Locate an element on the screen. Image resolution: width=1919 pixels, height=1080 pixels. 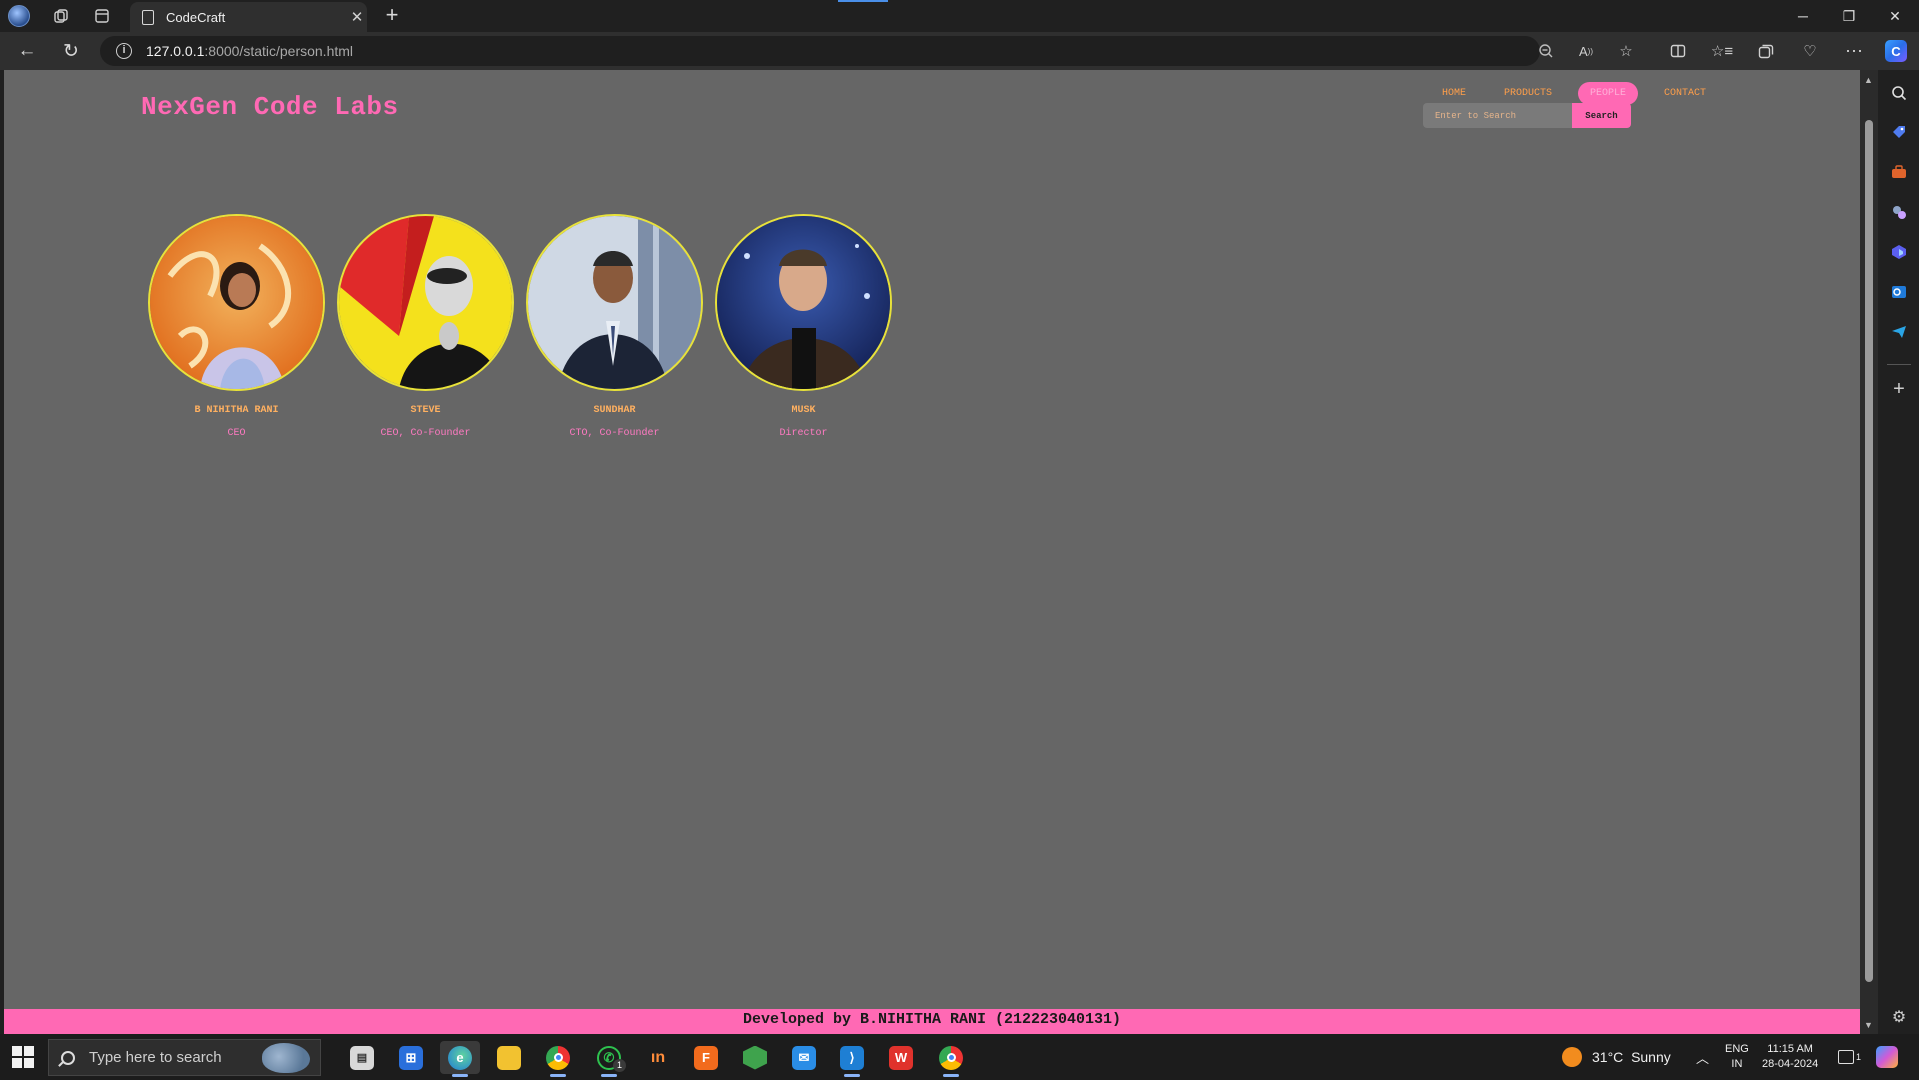
split-screen-icon is located at coordinates (1678, 51).